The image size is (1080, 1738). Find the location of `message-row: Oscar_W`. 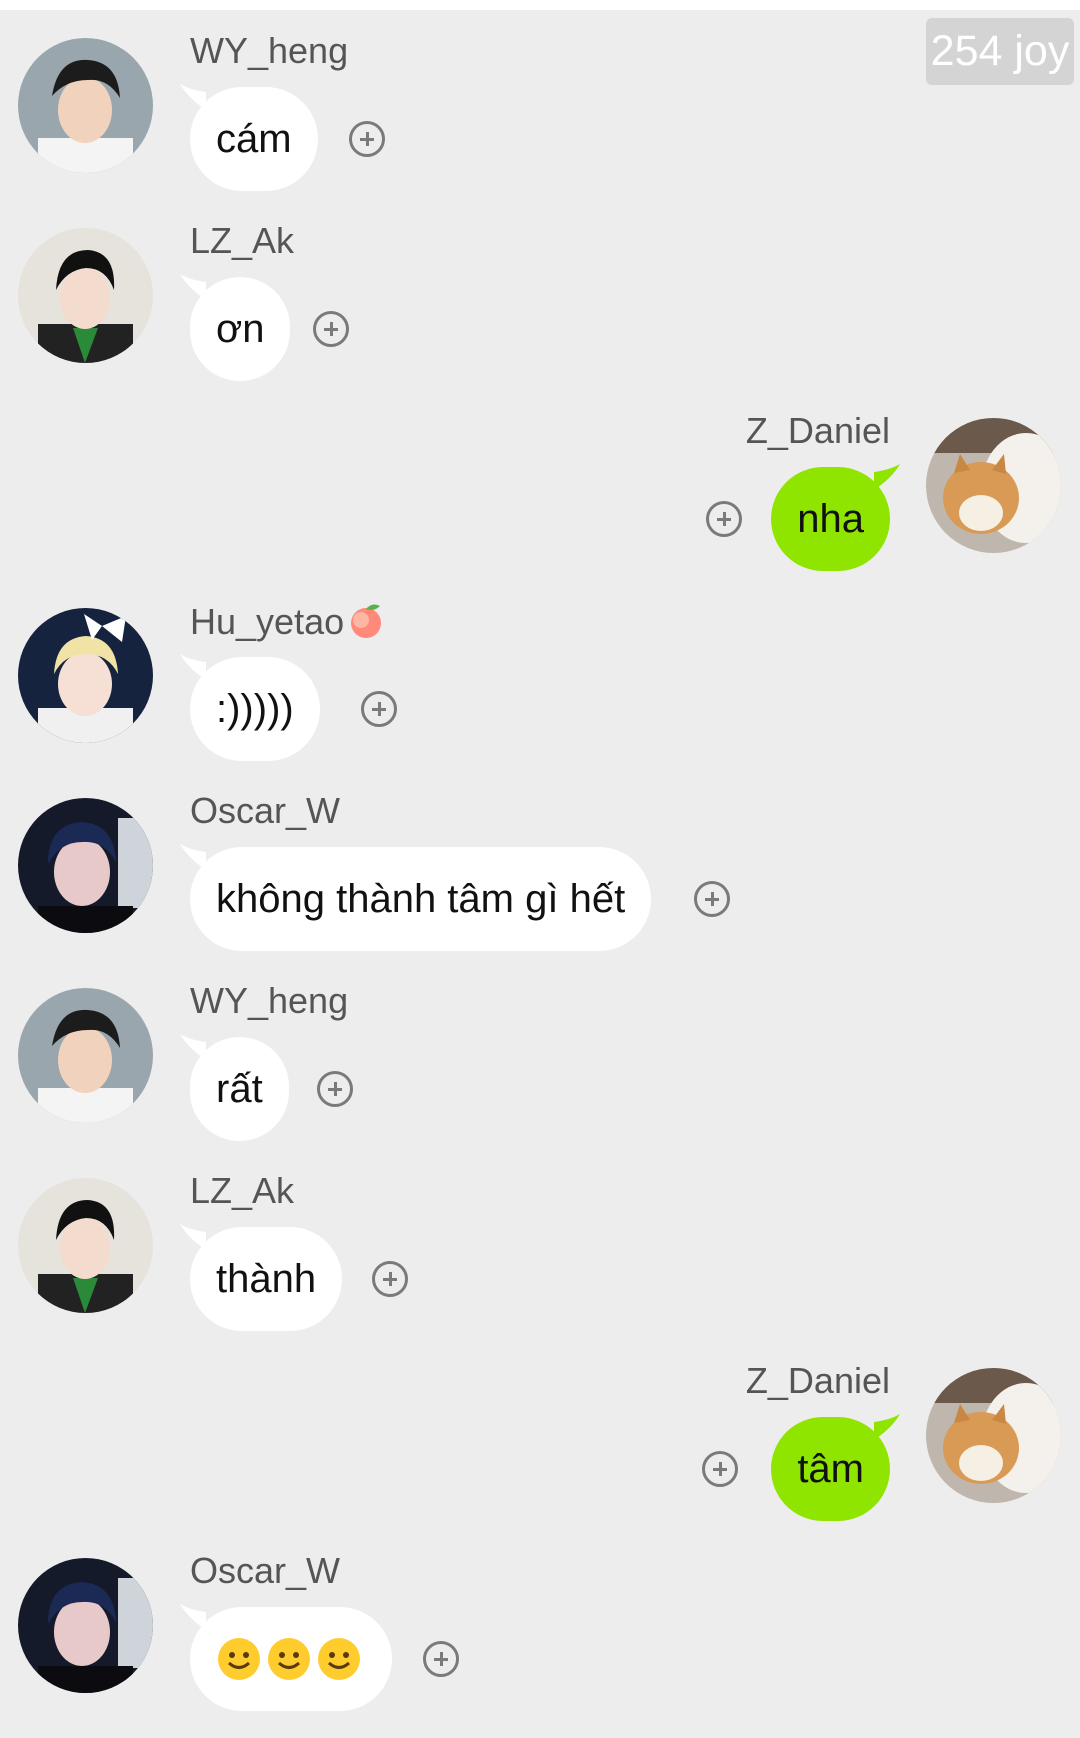

message-row: Oscar_W is located at coordinates (540, 1625).